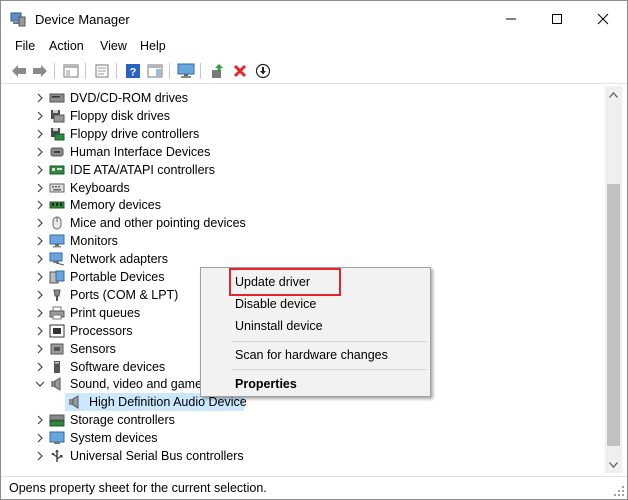 The height and width of the screenshot is (500, 628). Describe the element at coordinates (57, 349) in the screenshot. I see `sensor-icon` at that location.